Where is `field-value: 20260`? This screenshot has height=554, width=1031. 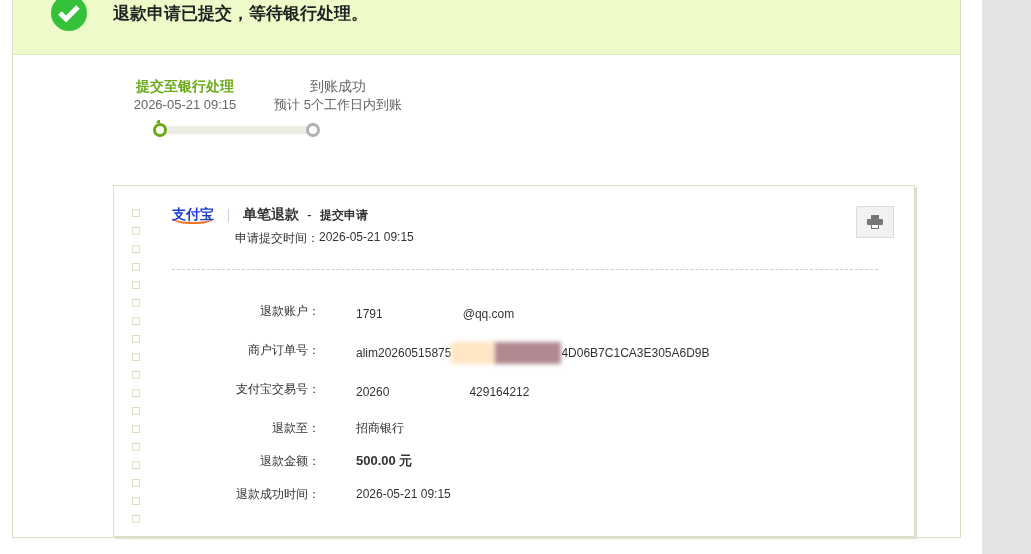 field-value: 20260 is located at coordinates (373, 392).